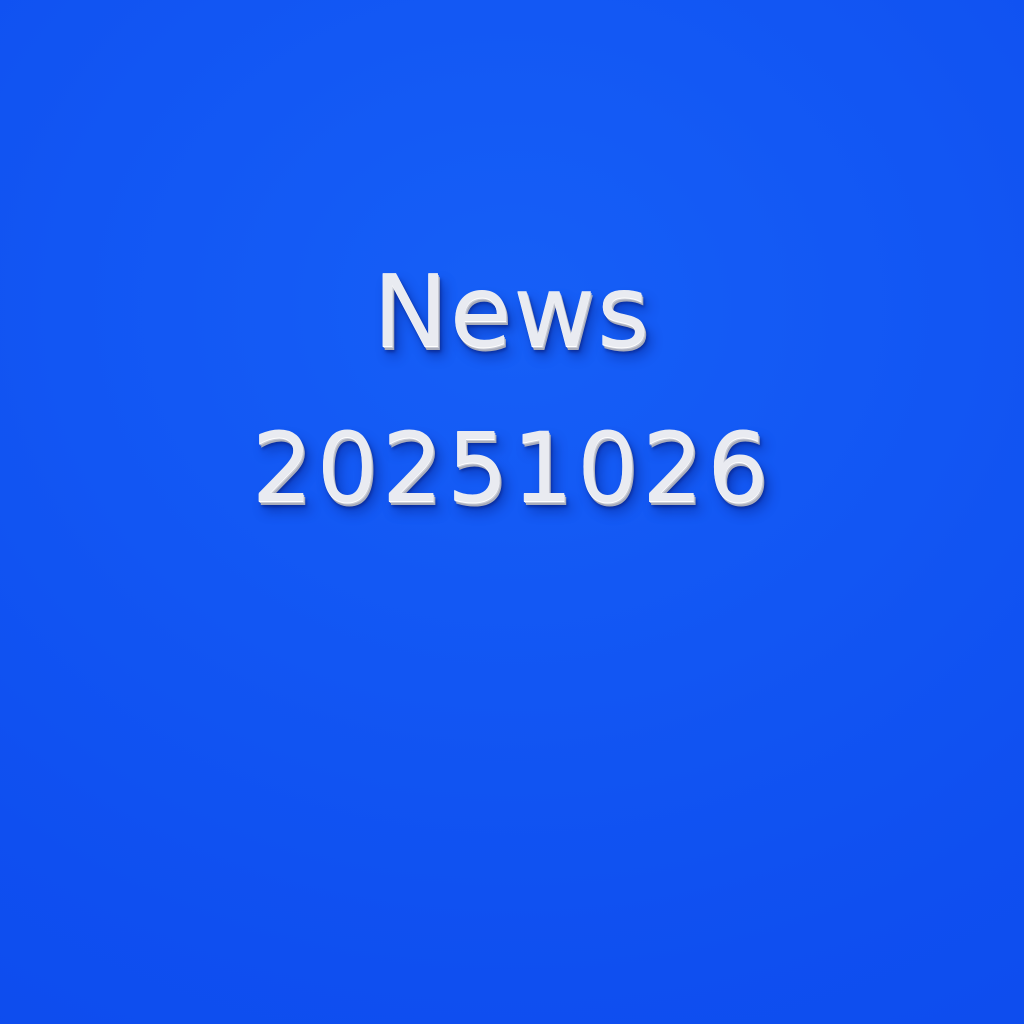 The height and width of the screenshot is (1024, 1024). Describe the element at coordinates (512, 311) in the screenshot. I see `headline-word: News` at that location.